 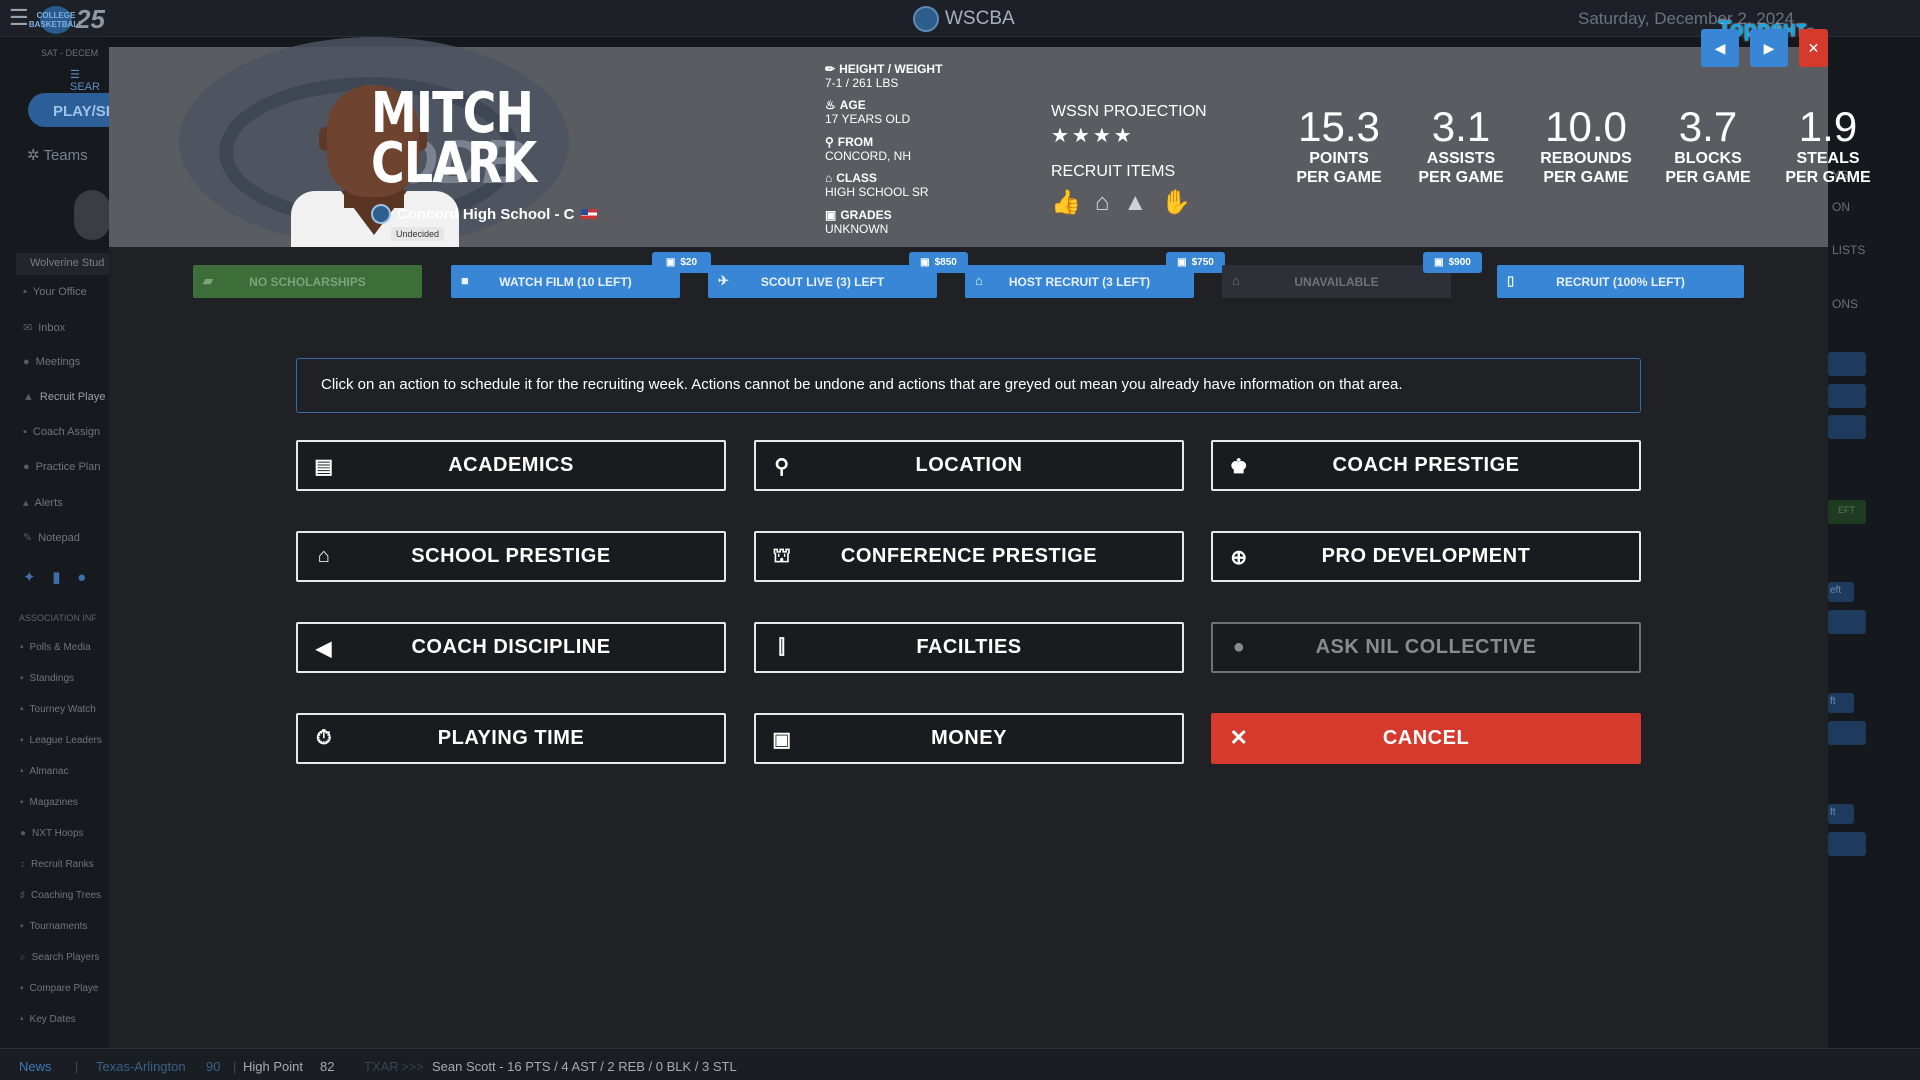 I want to click on sidebar-item-tournaments: ▪ Tournaments, so click(x=53, y=926).